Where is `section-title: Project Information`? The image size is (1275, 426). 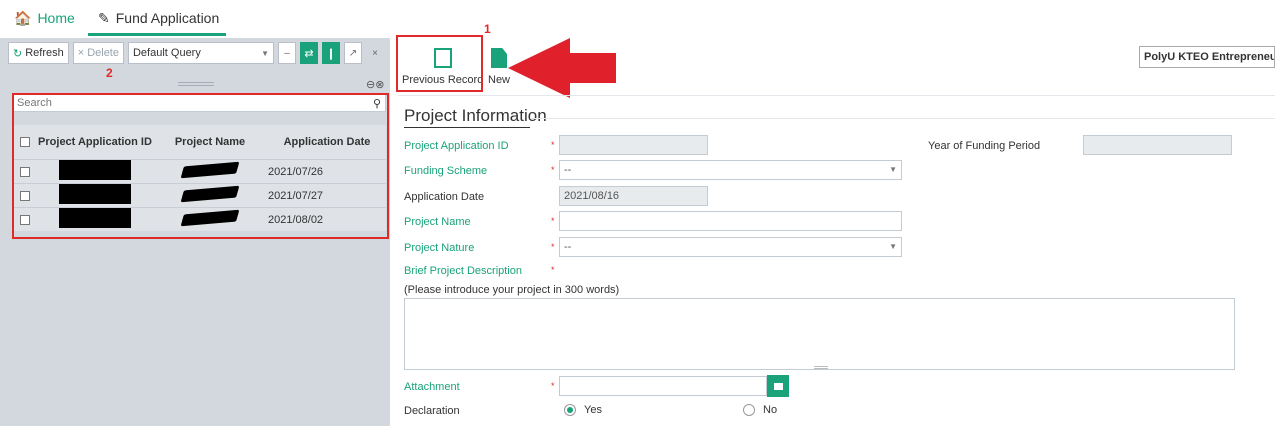 section-title: Project Information is located at coordinates (475, 115).